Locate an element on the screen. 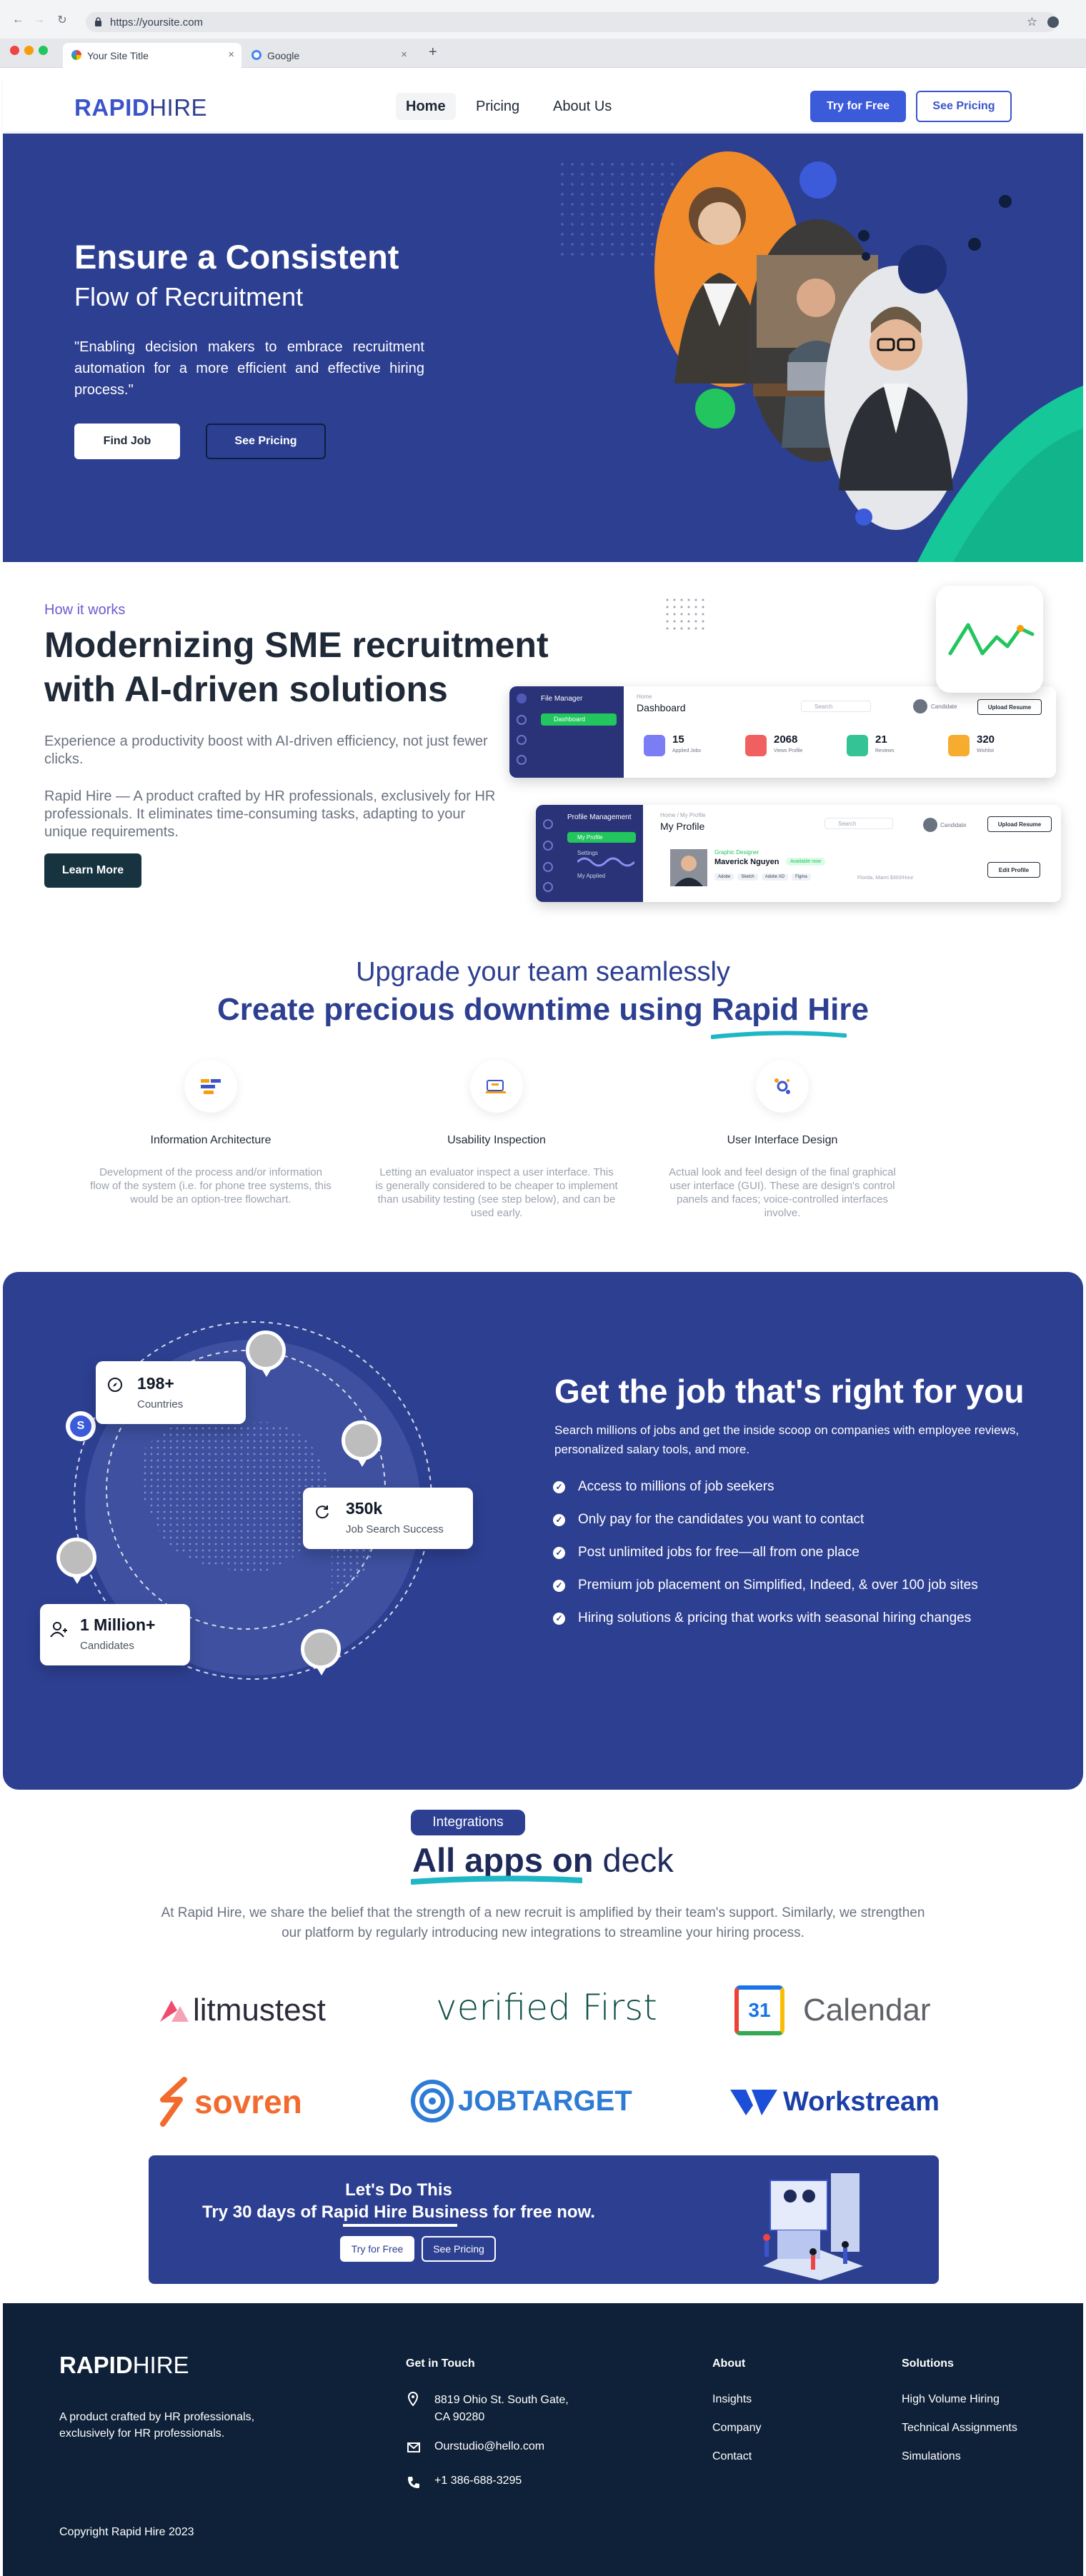 This screenshot has height=2576, width=1086. app-badge-icon: S is located at coordinates (81, 1426).